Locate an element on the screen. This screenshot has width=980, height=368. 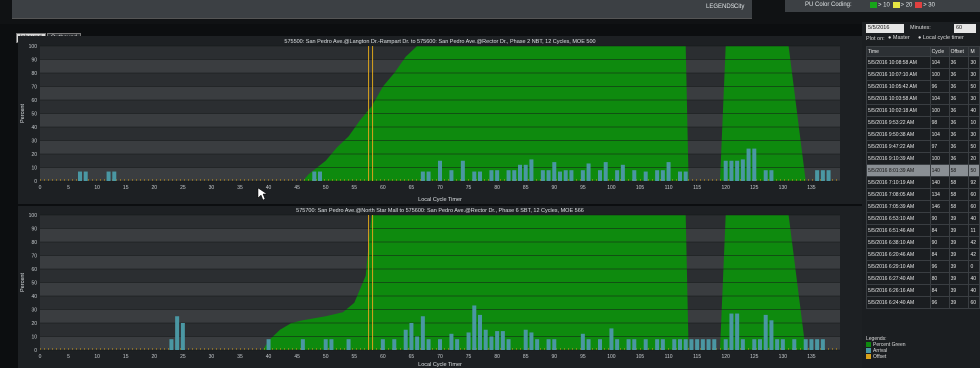
table-row: 5/5/2016 10:03:58 AM 104 36 30 is located at coordinates (923, 98).